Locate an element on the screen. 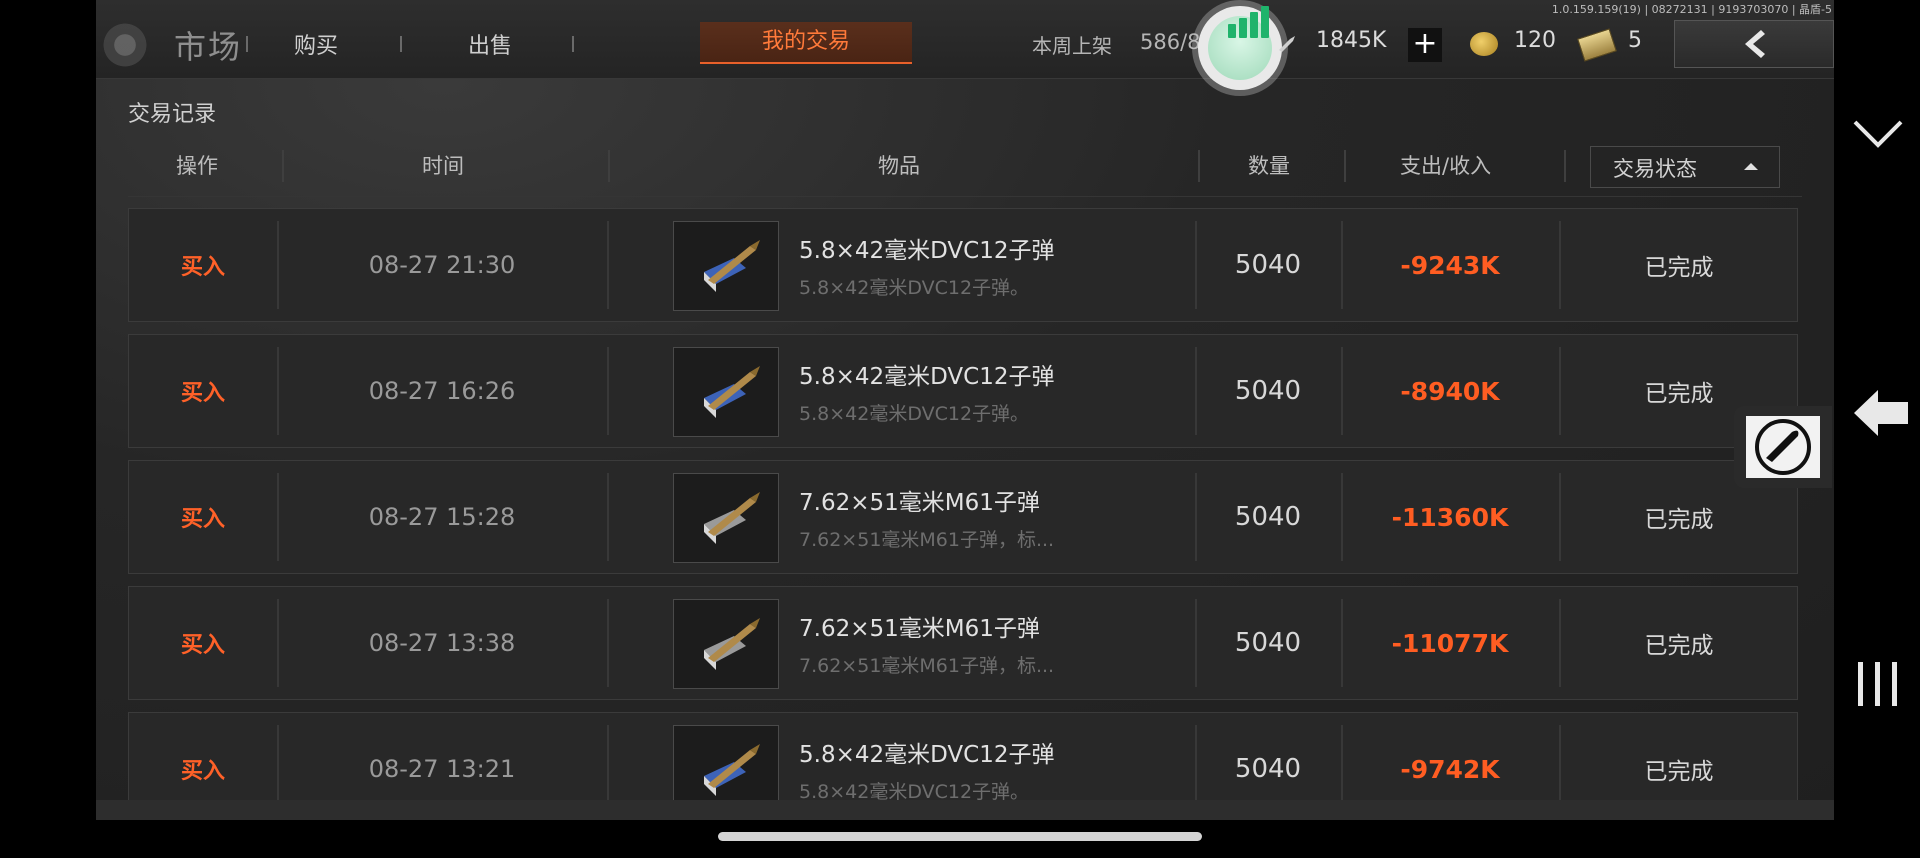 This screenshot has height=858, width=1920. header-action: 操作 is located at coordinates (197, 166).